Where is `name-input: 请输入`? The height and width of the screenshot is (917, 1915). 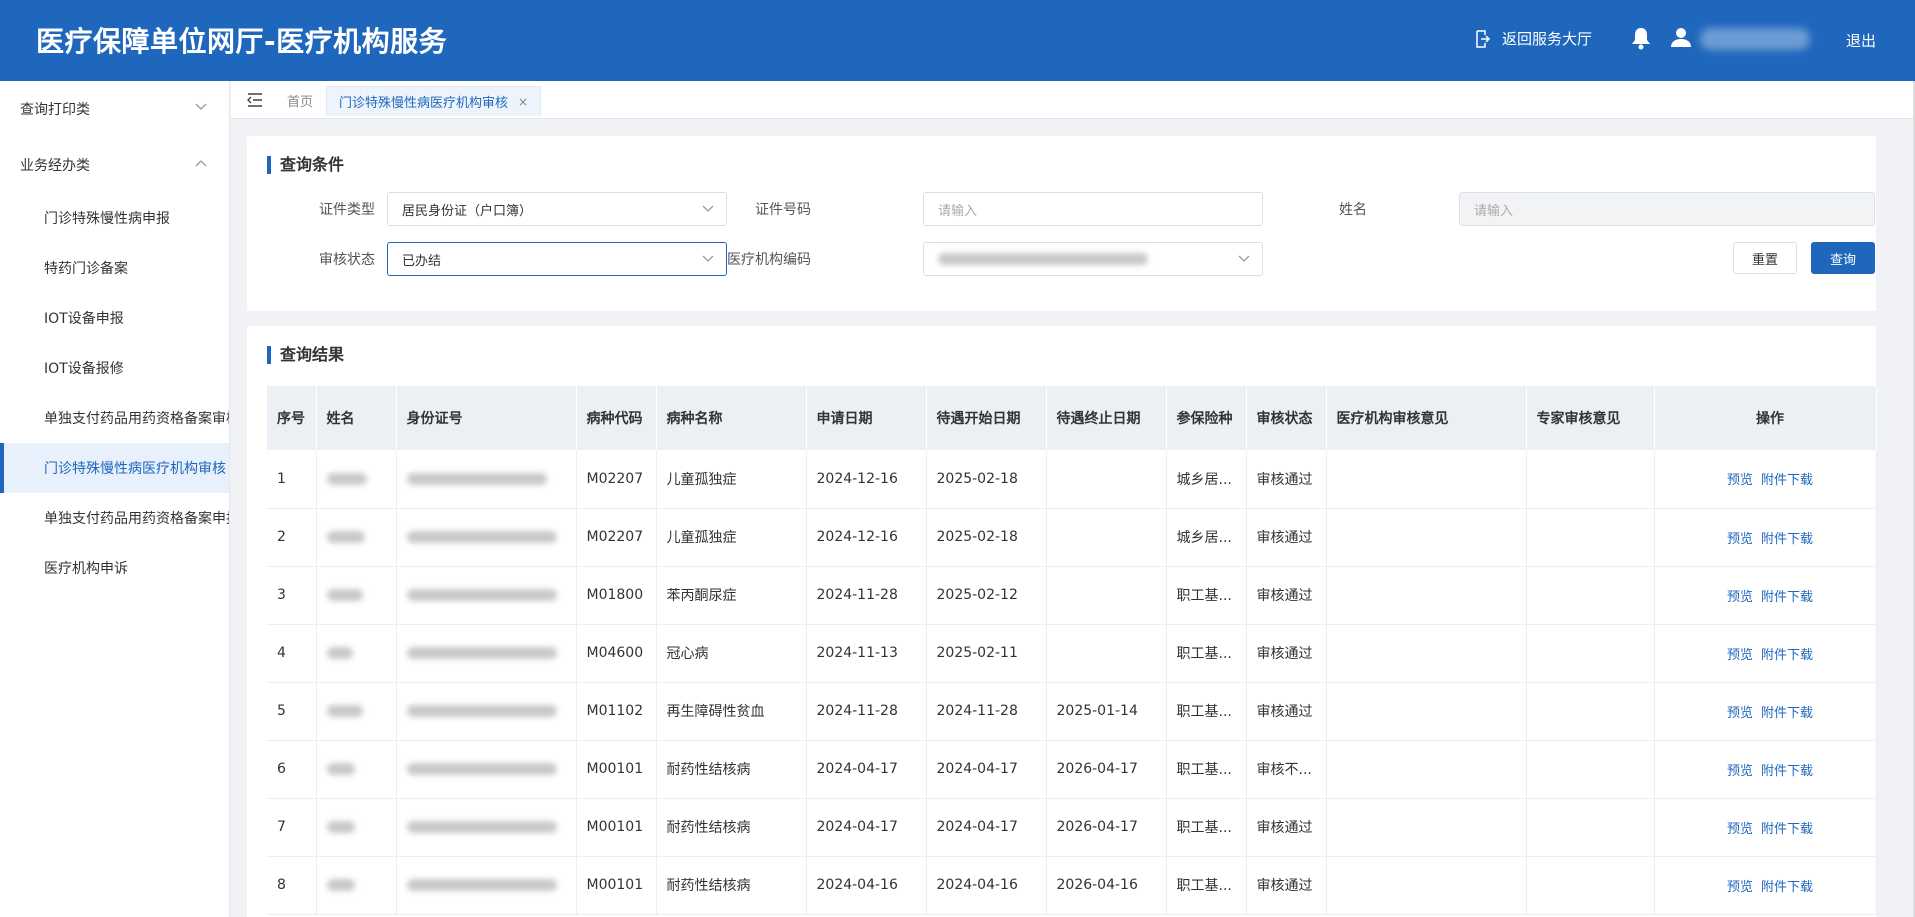
name-input: 请输入 is located at coordinates (1667, 209).